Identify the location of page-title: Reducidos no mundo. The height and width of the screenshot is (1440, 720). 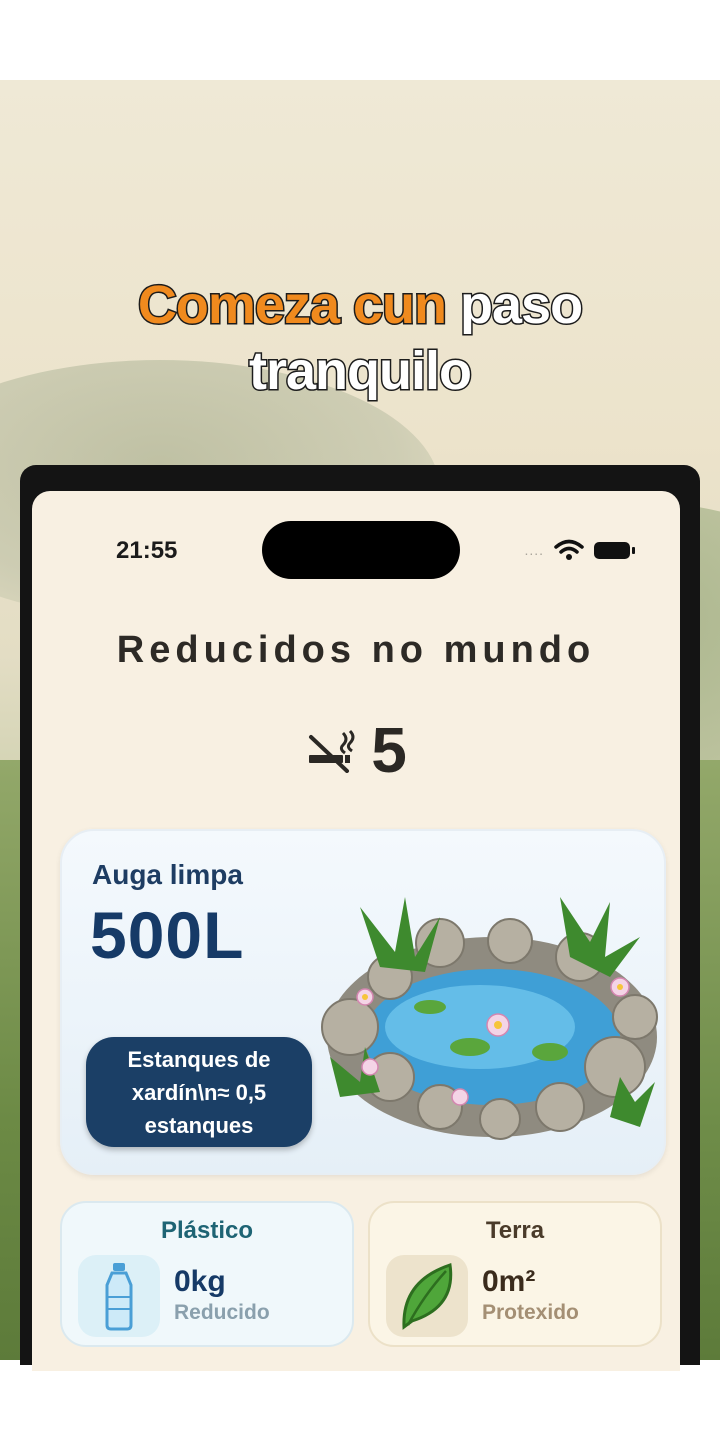
(356, 650).